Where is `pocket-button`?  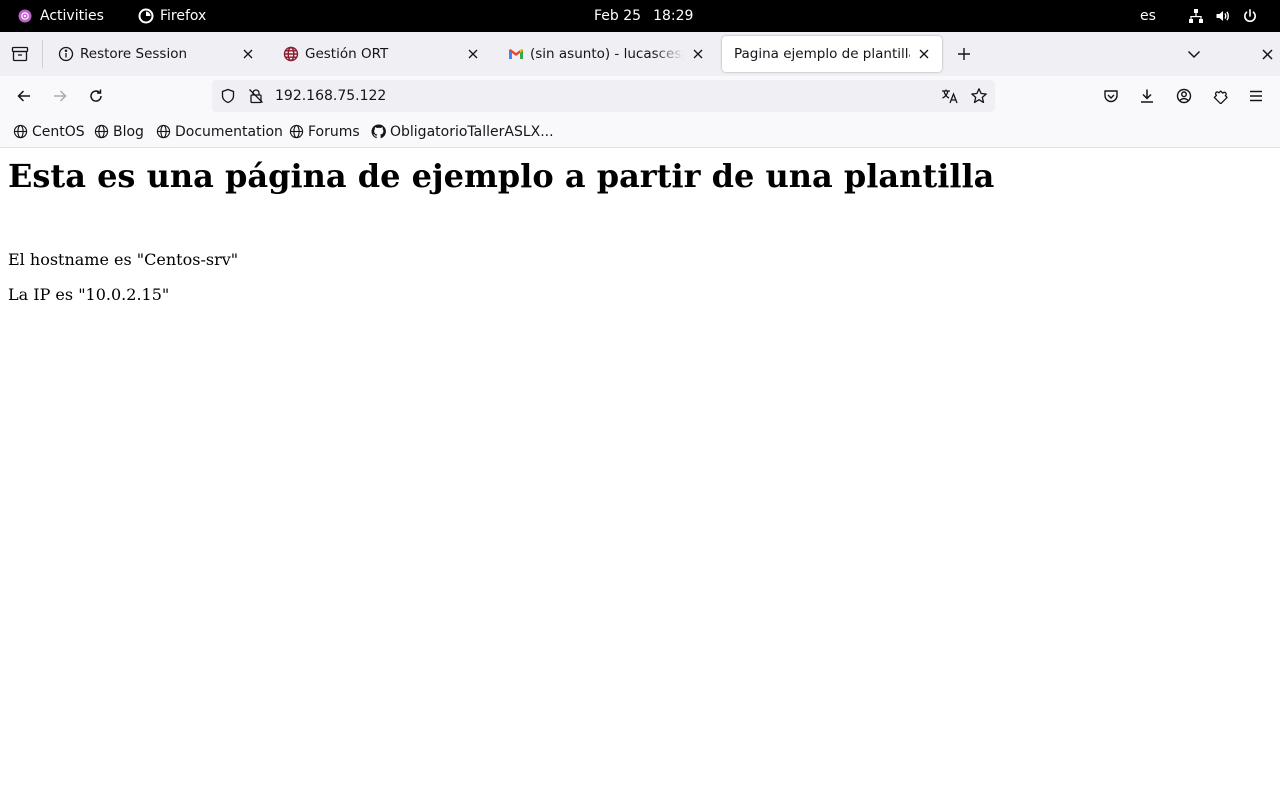
pocket-button is located at coordinates (1111, 96).